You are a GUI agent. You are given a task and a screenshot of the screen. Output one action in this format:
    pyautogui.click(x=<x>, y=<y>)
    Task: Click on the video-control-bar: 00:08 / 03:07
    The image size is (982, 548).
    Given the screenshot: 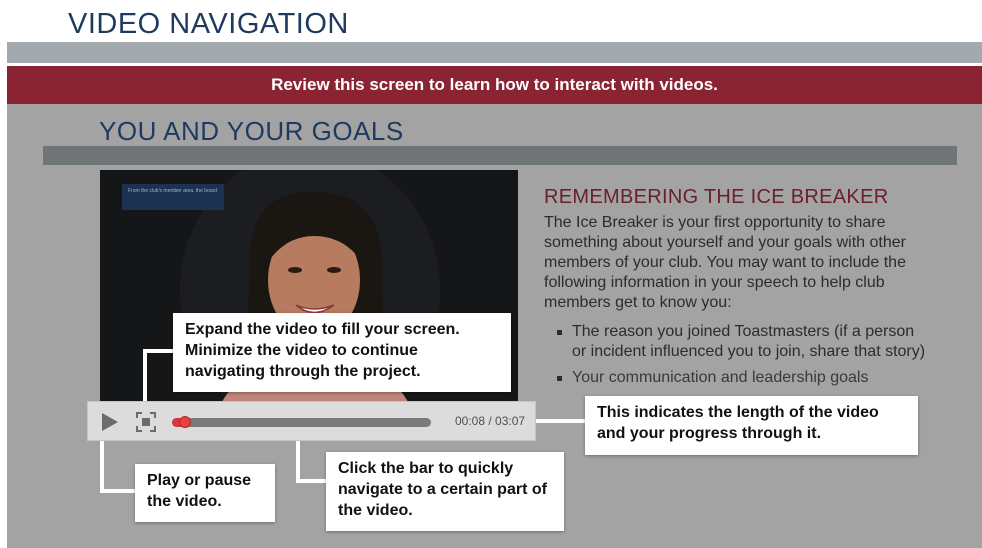 What is the action you would take?
    pyautogui.click(x=311, y=421)
    